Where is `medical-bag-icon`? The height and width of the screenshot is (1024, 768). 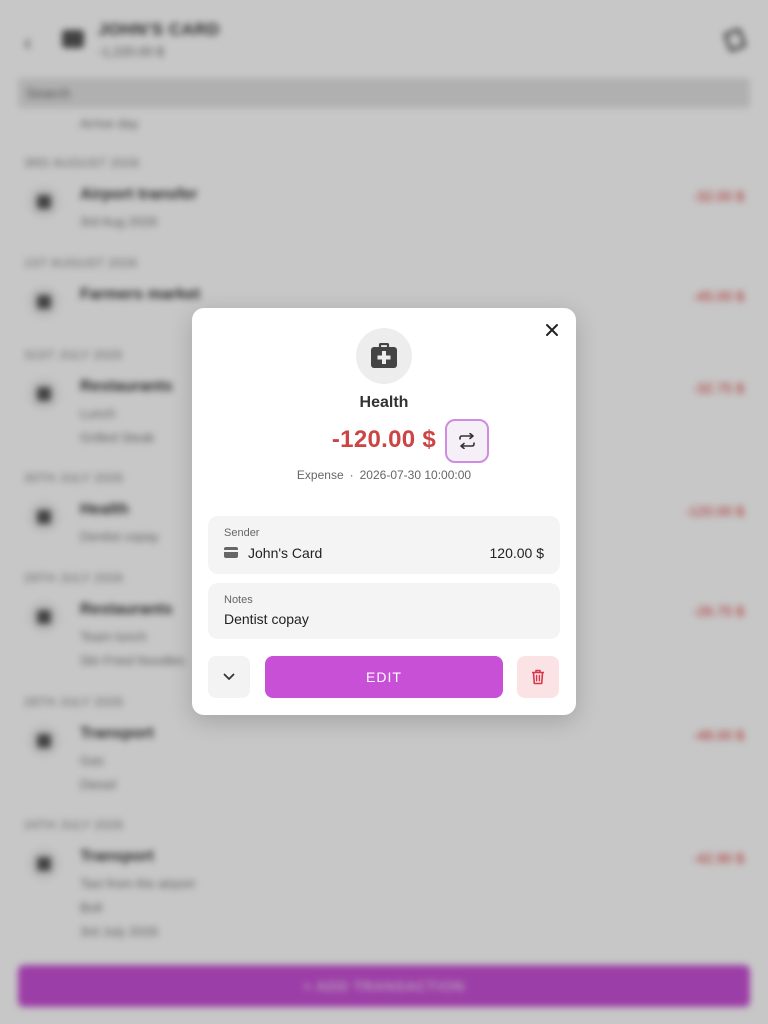 medical-bag-icon is located at coordinates (384, 355).